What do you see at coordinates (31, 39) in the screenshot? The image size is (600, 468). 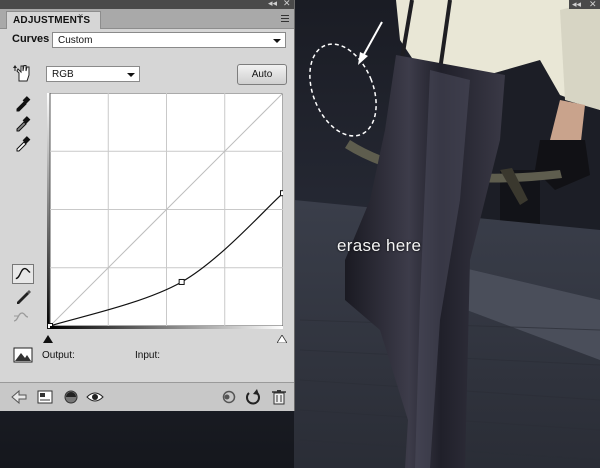 I see `curves-label: Curves` at bounding box center [31, 39].